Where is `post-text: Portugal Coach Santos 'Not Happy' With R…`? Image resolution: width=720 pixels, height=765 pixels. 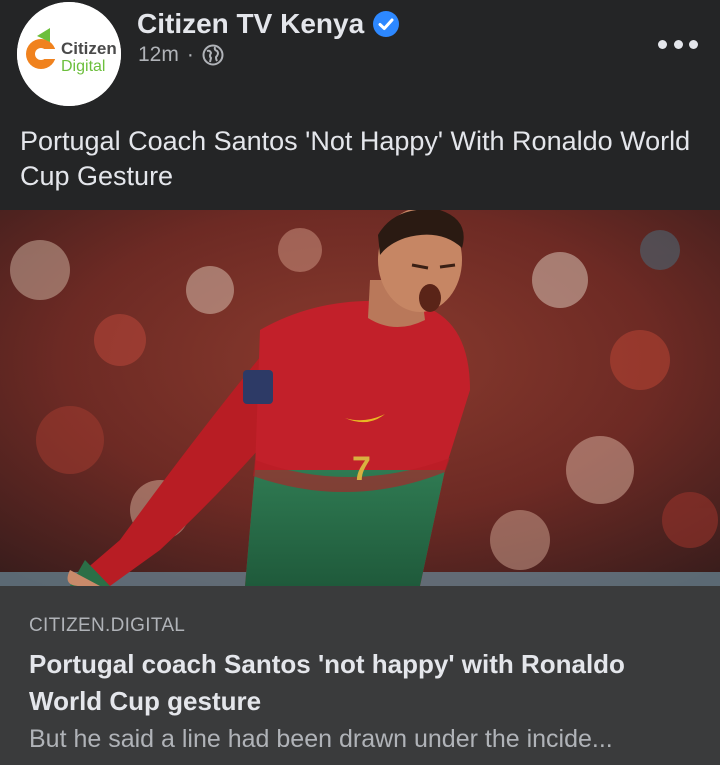
post-text: Portugal Coach Santos 'Not Happy' With R… is located at coordinates (355, 158).